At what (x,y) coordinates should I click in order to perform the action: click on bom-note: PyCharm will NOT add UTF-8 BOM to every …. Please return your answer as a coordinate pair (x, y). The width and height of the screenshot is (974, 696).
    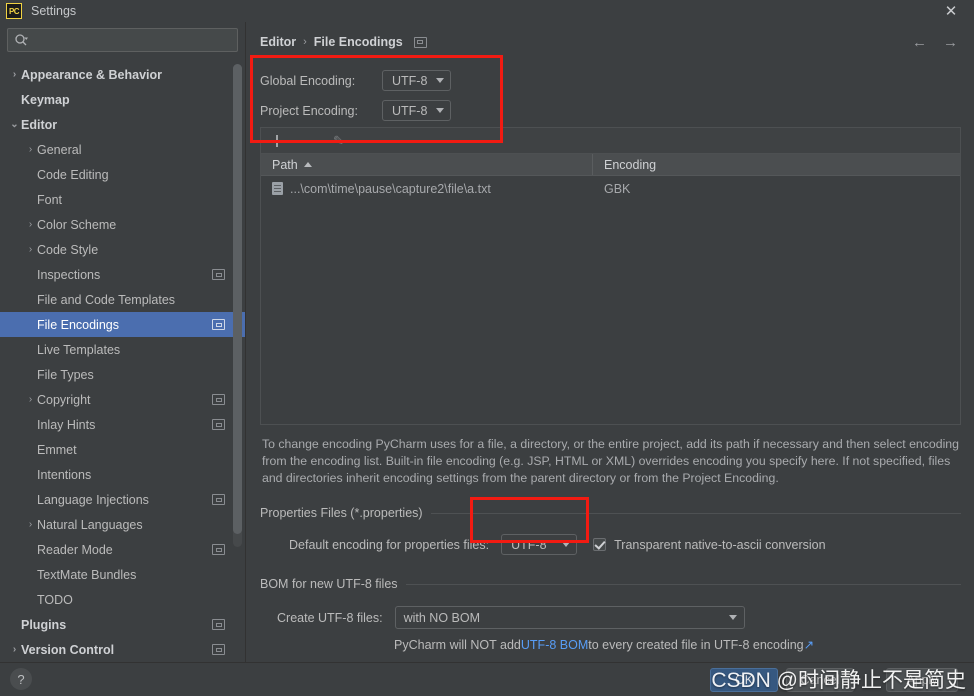
    Looking at the image, I should click on (604, 645).